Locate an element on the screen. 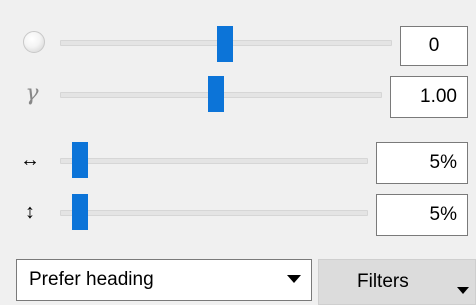  gamma-icon: γ is located at coordinates (32, 93).